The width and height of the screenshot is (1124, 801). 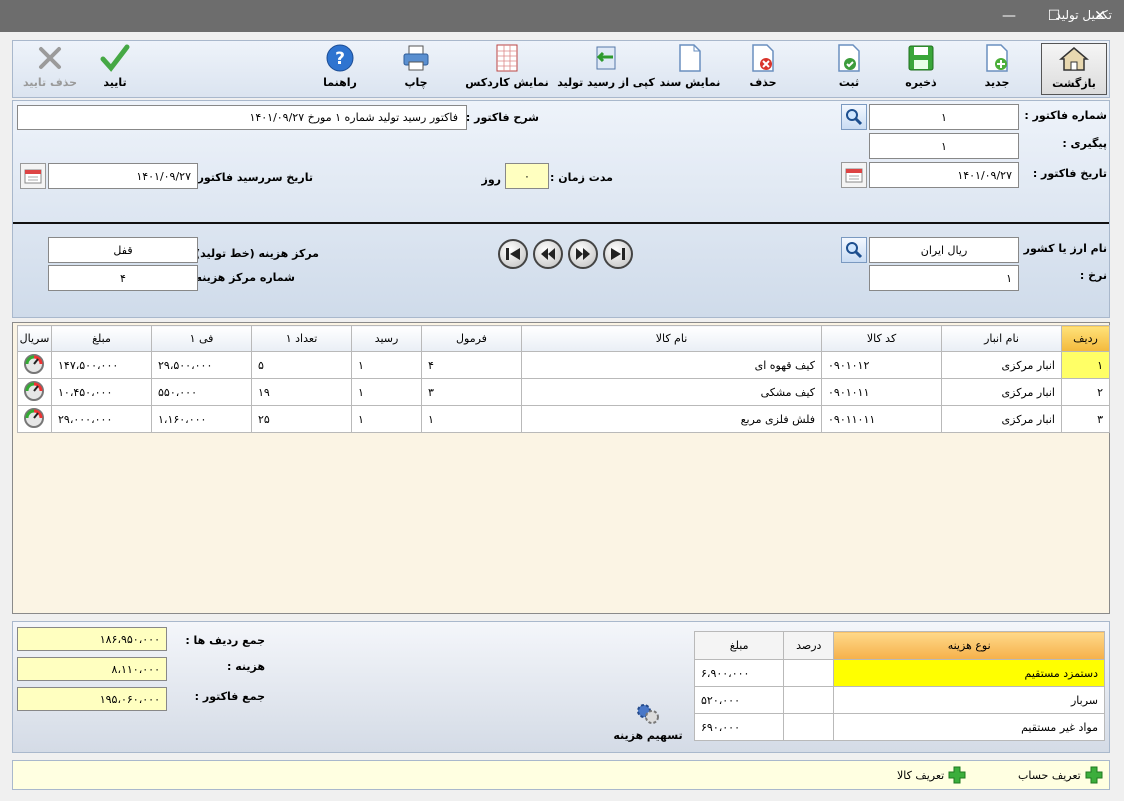 What do you see at coordinates (618, 254) in the screenshot?
I see `last-record-button` at bounding box center [618, 254].